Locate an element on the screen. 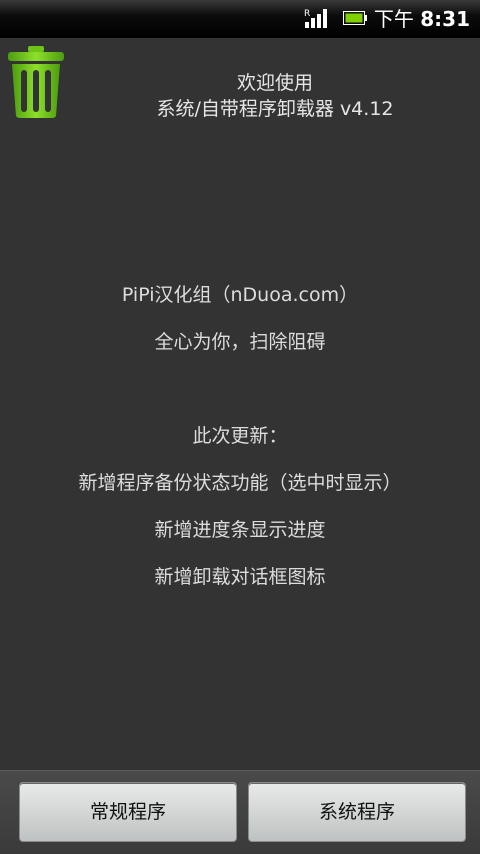 This screenshot has width=480, height=854. update-item: 新增程序备份状态功能（选中时显示） is located at coordinates (240, 483).